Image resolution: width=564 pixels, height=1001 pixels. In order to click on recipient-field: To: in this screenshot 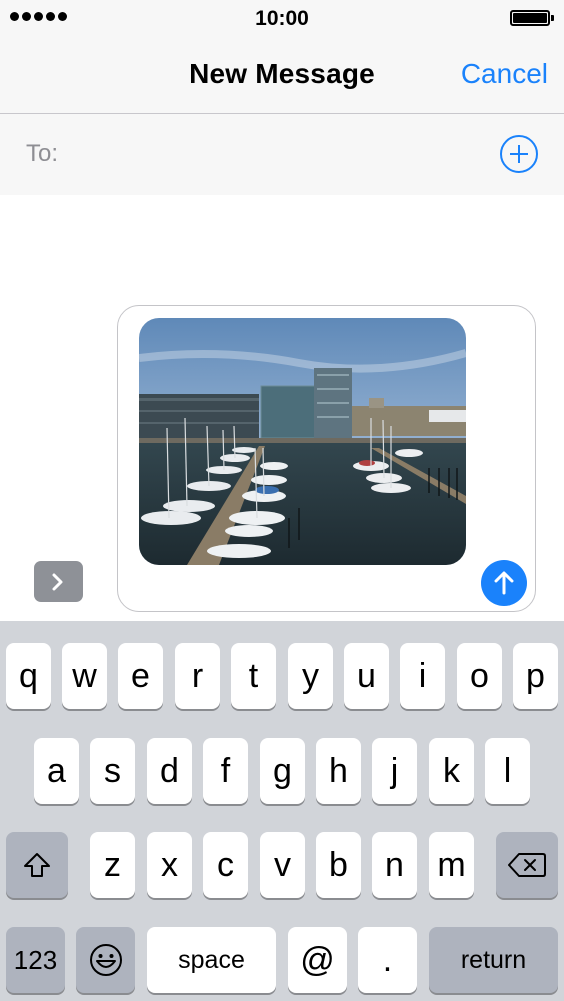, I will do `click(282, 154)`.